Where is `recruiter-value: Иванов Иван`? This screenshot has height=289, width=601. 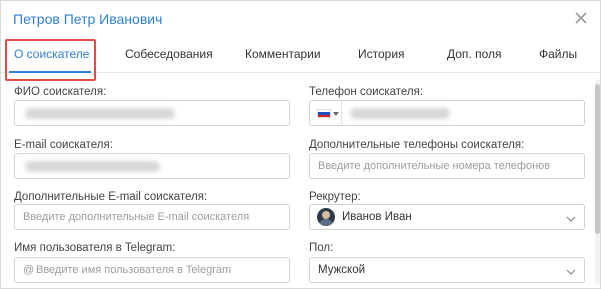
recruiter-value: Иванов Иван is located at coordinates (377, 217).